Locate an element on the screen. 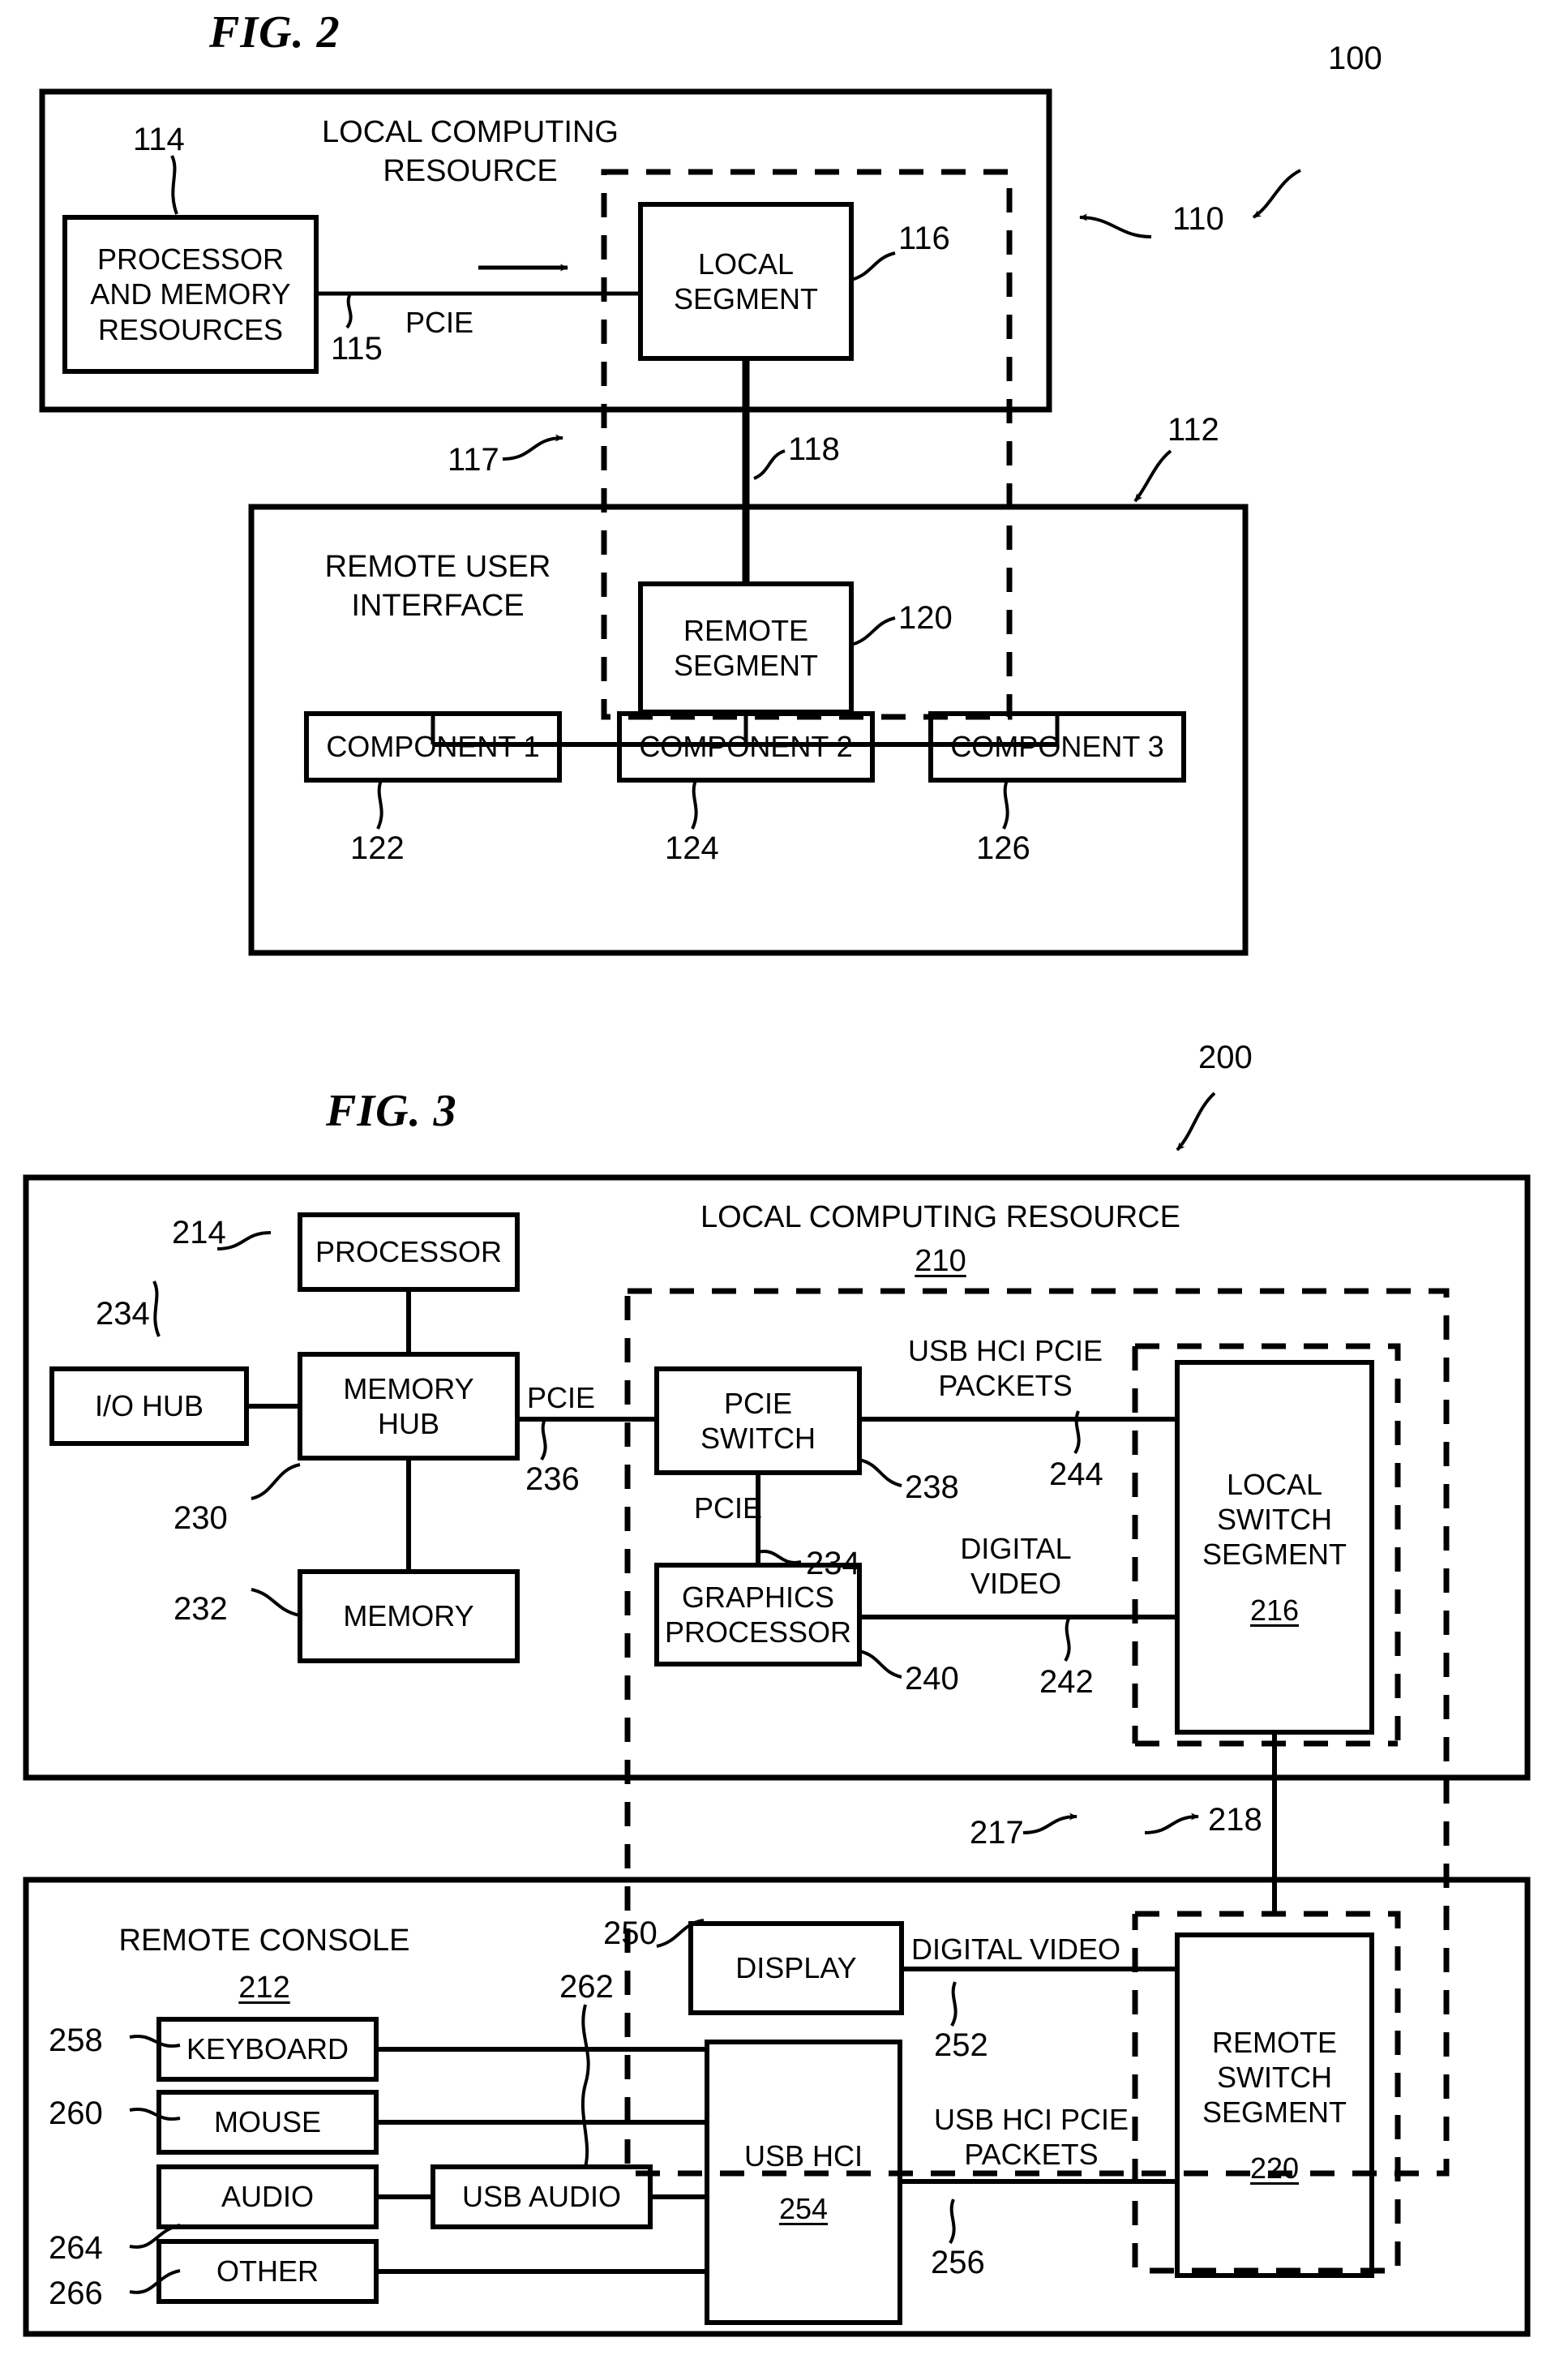 The image size is (1568, 2355). fig2-ref-117: 117 is located at coordinates (473, 460).